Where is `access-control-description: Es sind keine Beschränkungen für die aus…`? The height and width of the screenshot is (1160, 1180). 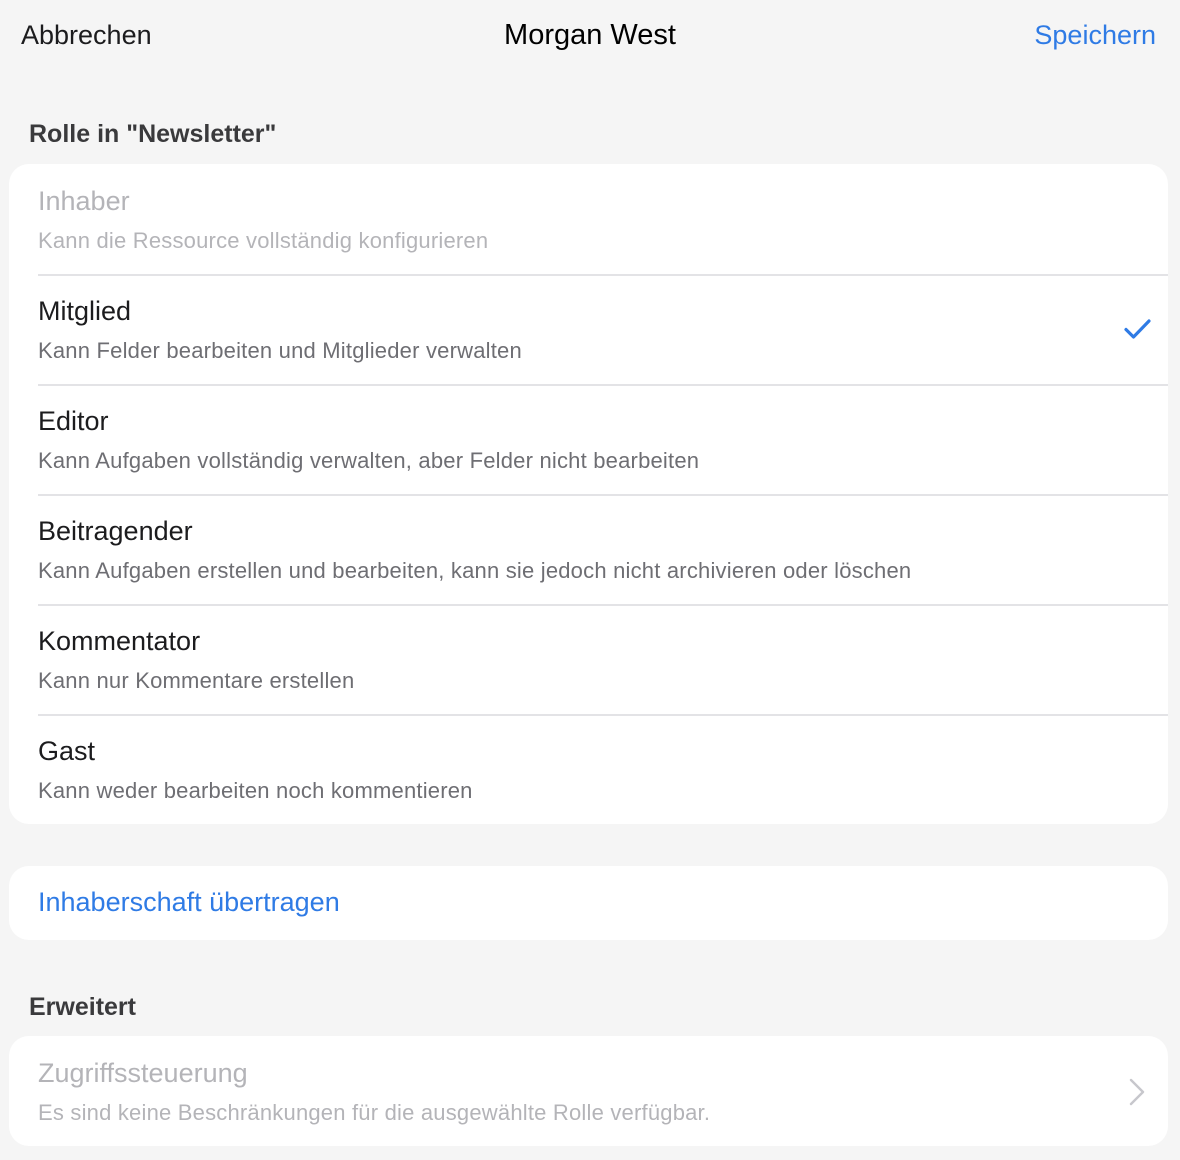
access-control-description: Es sind keine Beschränkungen für die aus… is located at coordinates (374, 1112).